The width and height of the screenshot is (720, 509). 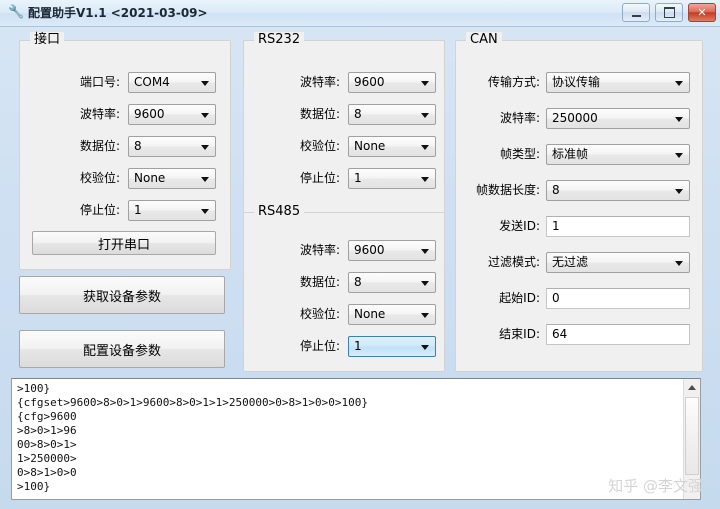 I want to click on can-transmode-combo: 协议传输, so click(x=618, y=82).